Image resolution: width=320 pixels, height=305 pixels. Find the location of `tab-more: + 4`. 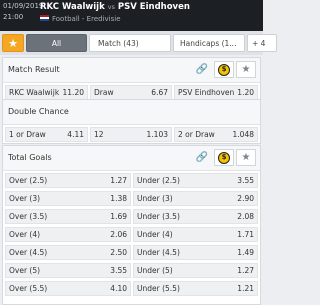

tab-more: + 4 is located at coordinates (262, 43).